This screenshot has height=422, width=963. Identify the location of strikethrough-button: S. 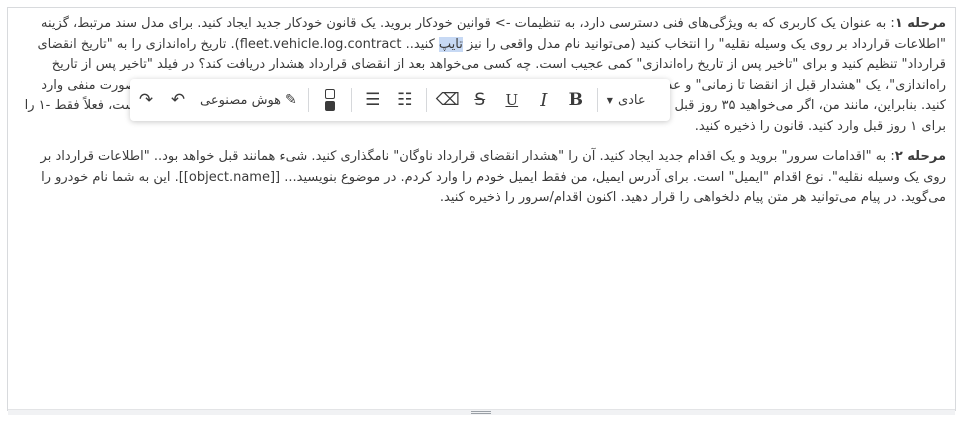
(480, 100).